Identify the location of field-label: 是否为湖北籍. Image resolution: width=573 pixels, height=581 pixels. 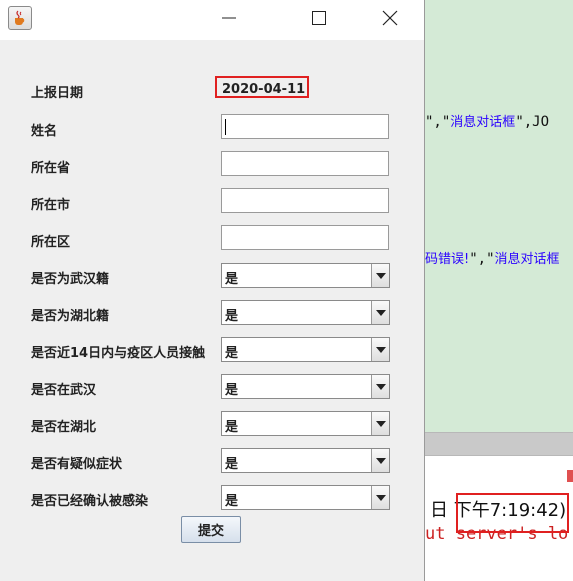
(70, 316).